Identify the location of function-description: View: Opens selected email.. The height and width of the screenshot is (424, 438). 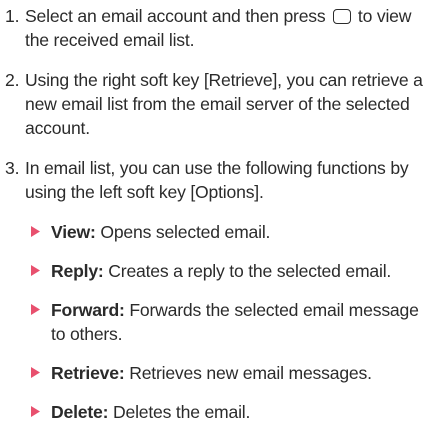
(239, 232).